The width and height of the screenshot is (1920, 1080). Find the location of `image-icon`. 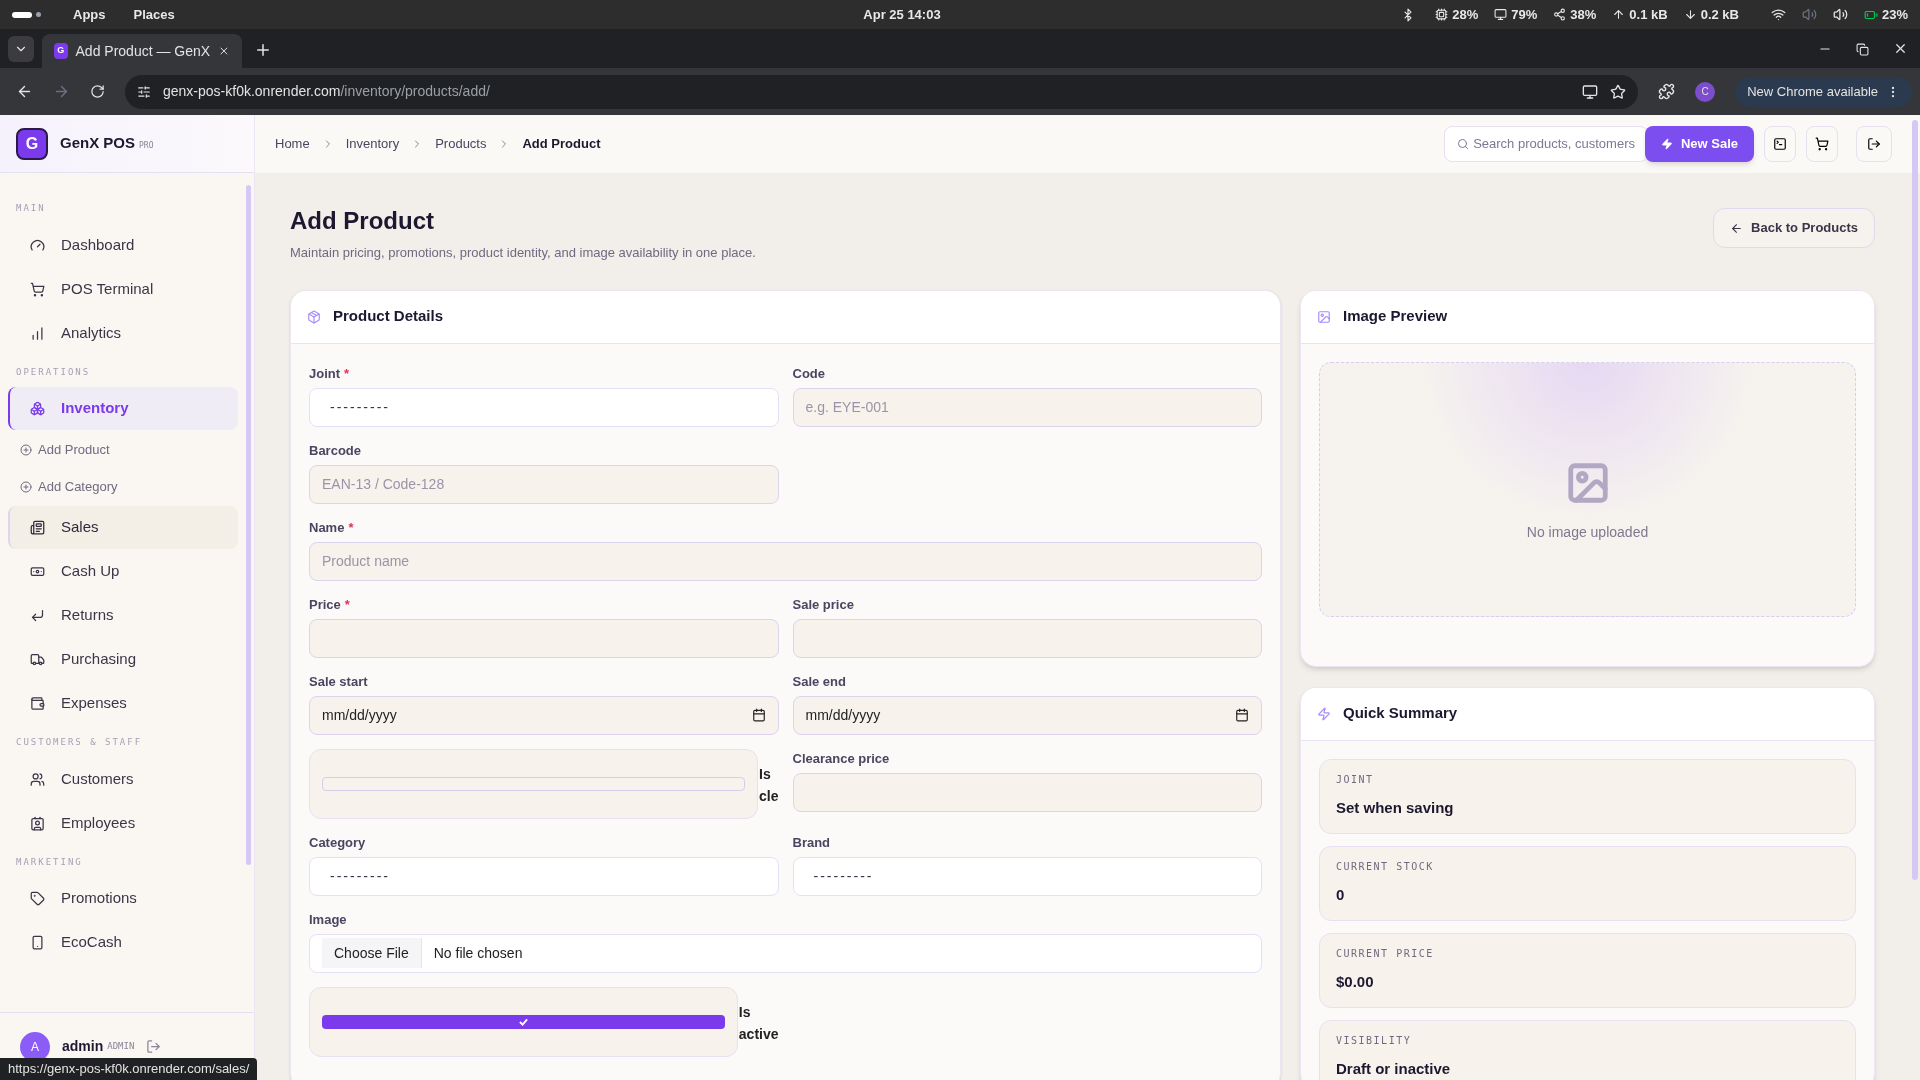

image-icon is located at coordinates (1324, 316).